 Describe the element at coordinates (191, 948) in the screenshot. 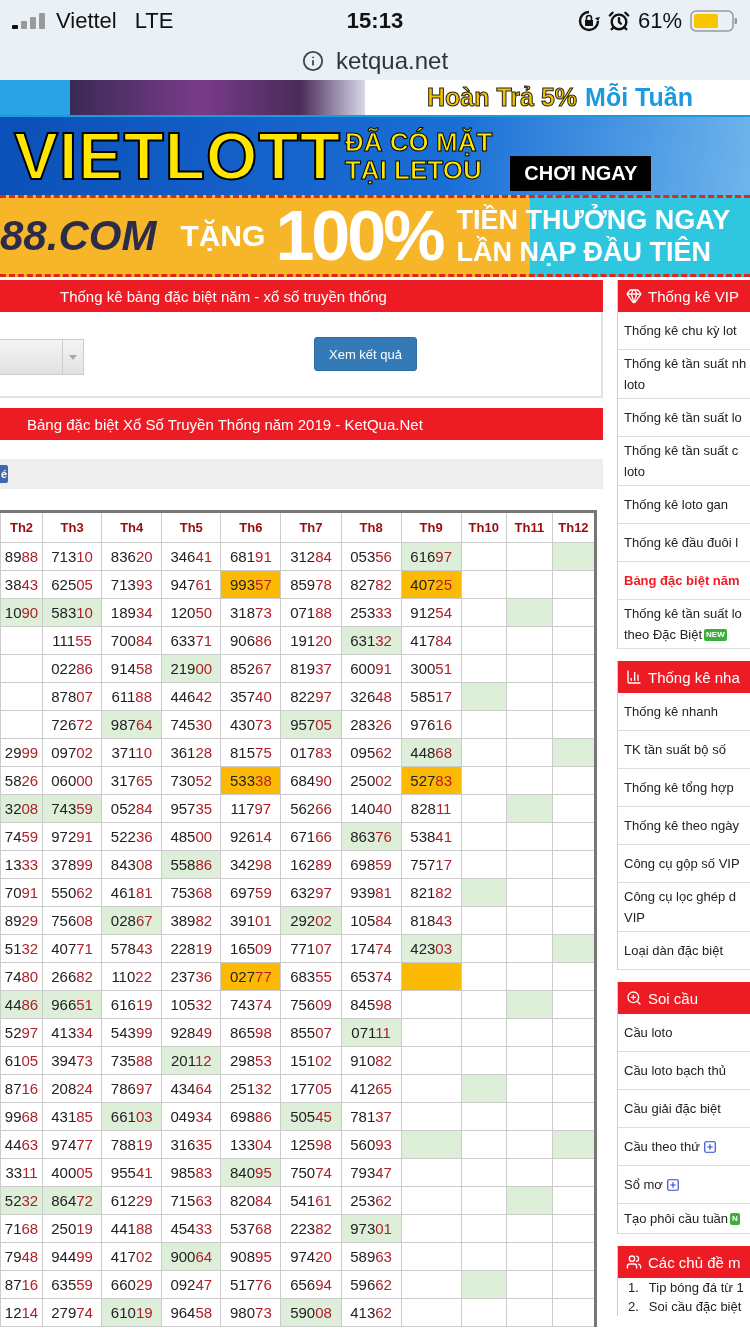

I see `table-cell: 22819` at that location.